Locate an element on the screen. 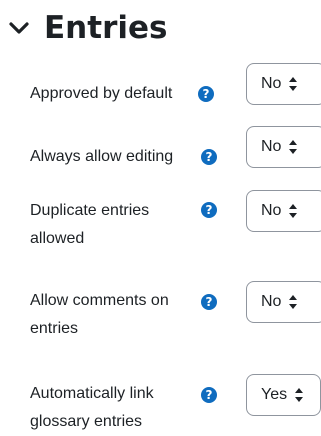 The width and height of the screenshot is (321, 436). section-toggle-entries: Entries is located at coordinates (87, 28).